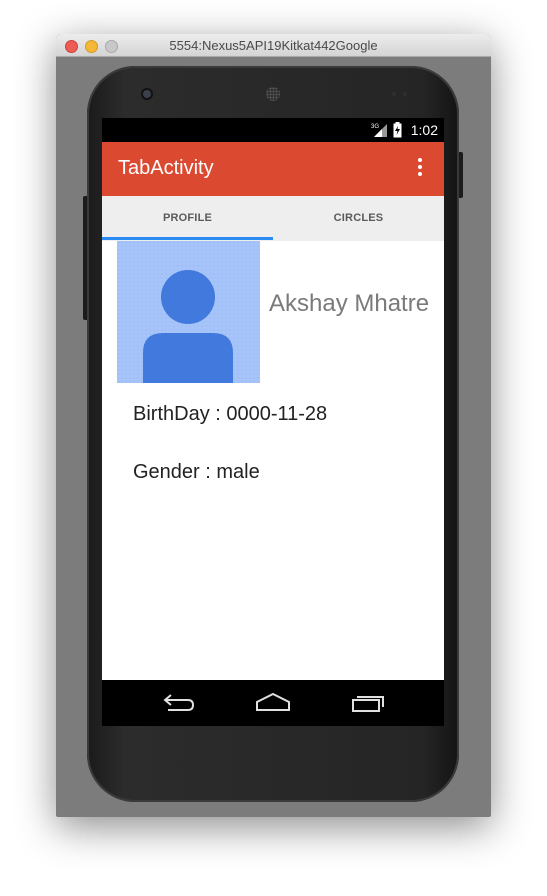  Describe the element at coordinates (187, 218) in the screenshot. I see `tab-profile: PROFILE` at that location.